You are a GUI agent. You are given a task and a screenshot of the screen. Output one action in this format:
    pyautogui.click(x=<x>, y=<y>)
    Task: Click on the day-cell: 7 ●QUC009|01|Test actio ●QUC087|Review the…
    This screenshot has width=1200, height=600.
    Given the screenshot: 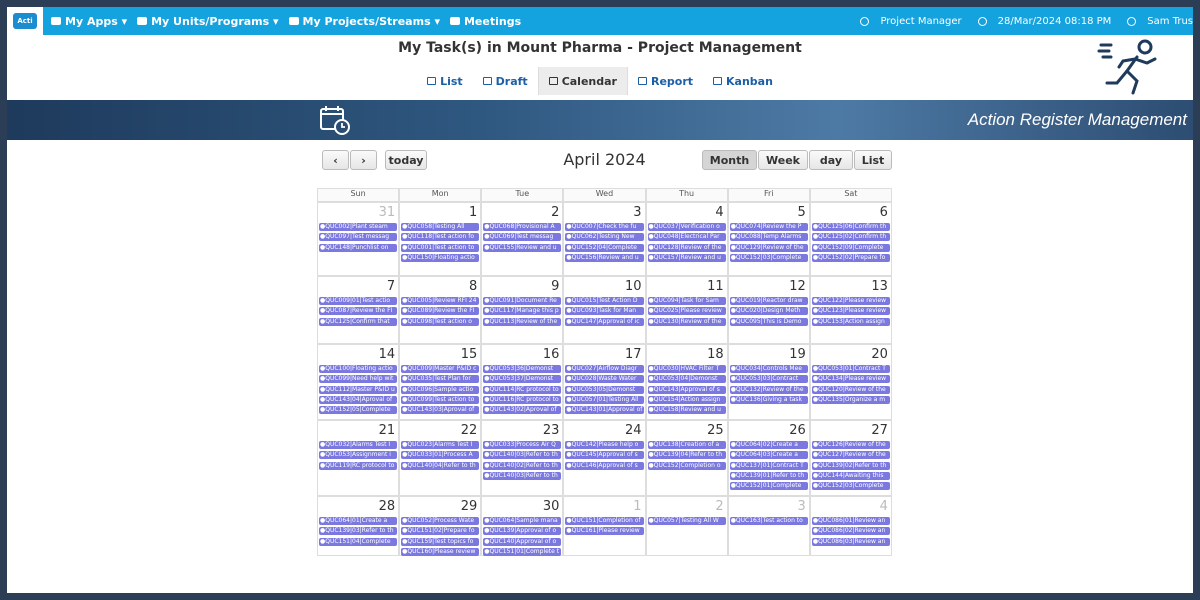 What is the action you would take?
    pyautogui.click(x=358, y=310)
    